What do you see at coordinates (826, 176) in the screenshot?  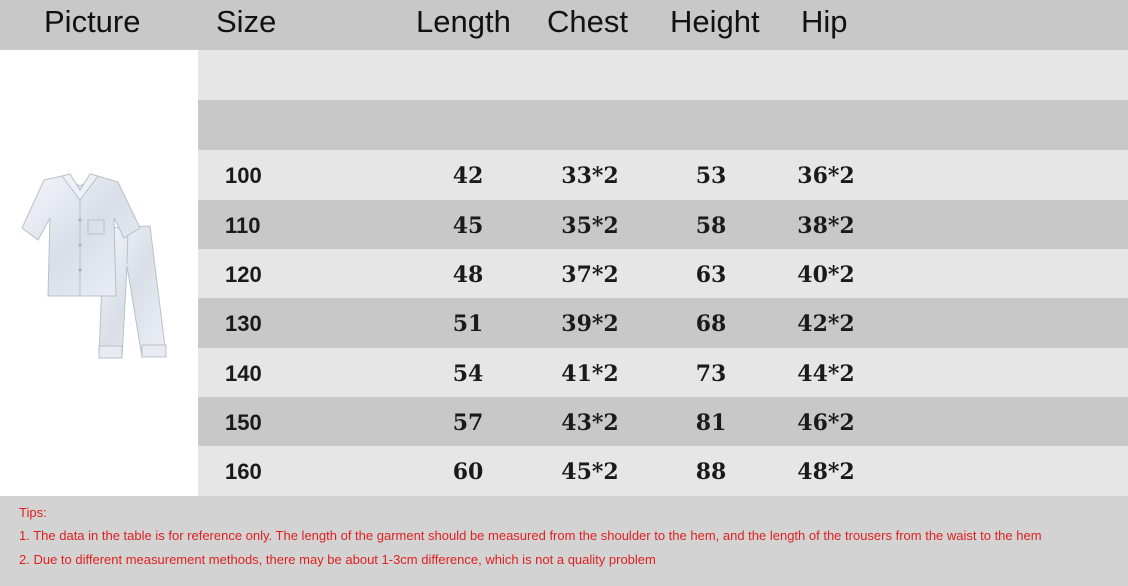 I see `cell-hip: 36*2` at bounding box center [826, 176].